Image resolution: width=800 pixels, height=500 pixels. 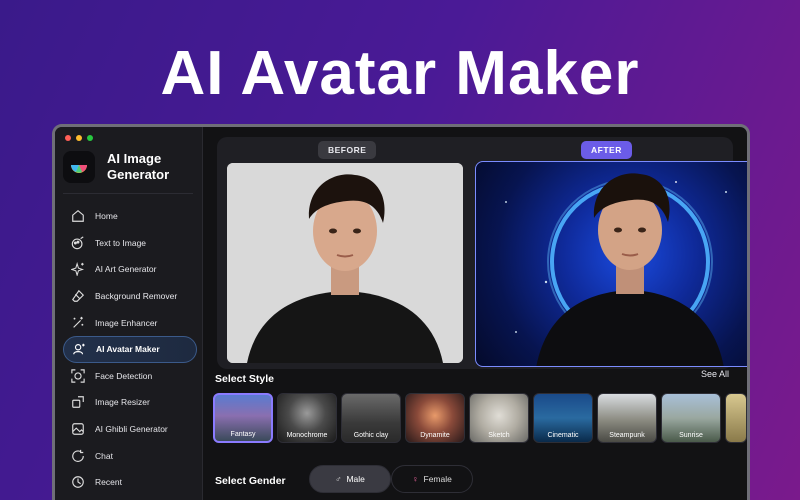 What do you see at coordinates (243, 434) in the screenshot?
I see `style-label: Fantasy` at bounding box center [243, 434].